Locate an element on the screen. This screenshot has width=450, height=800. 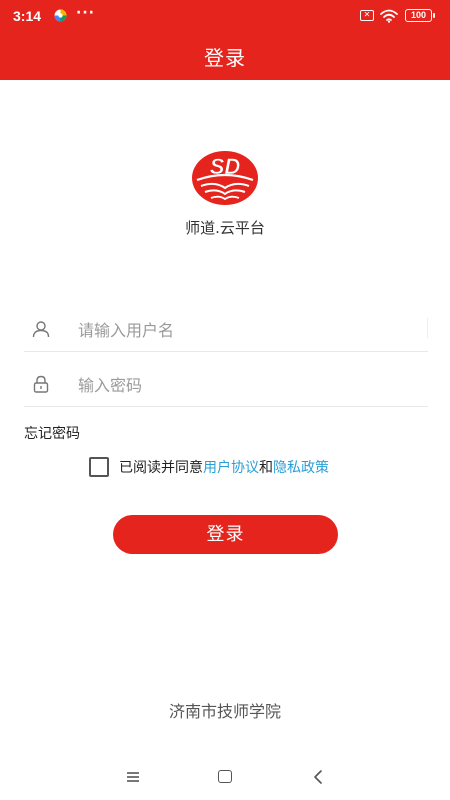
status-bar: 3:14 ··· ✕ 100 is located at coordinates (225, 16).